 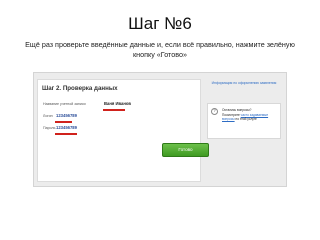 I want to click on password-label: Пароль, so click(x=49, y=128).